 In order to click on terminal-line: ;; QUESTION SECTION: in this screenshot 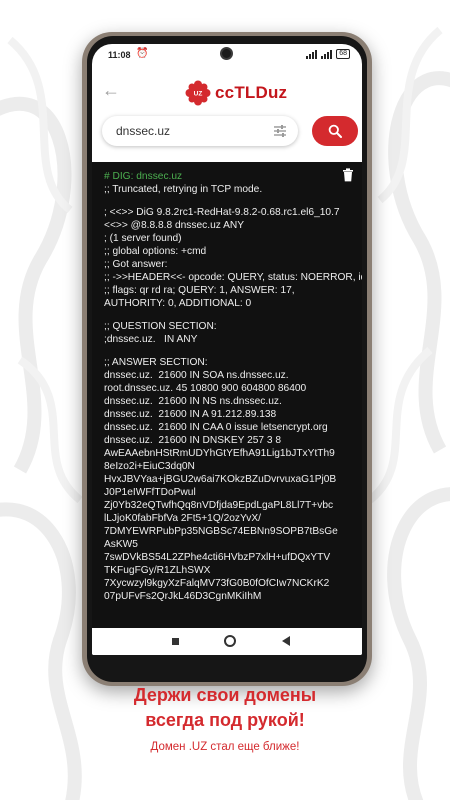, I will do `click(160, 326)`.